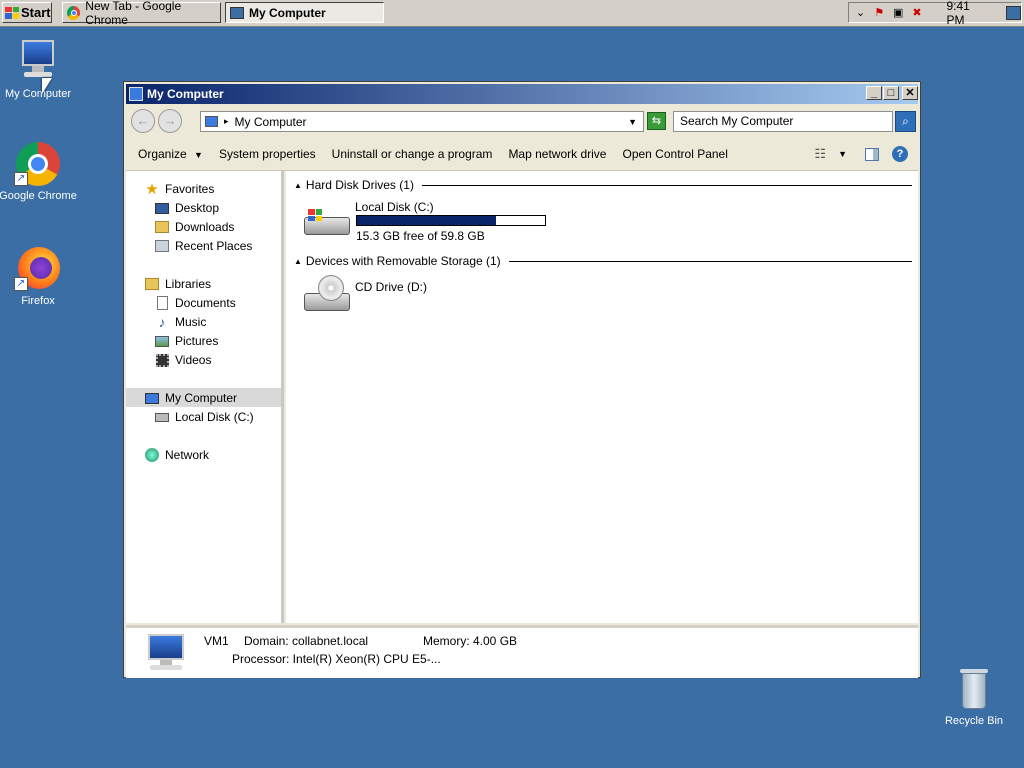  I want to click on clock: 9:41 PM, so click(967, 13).